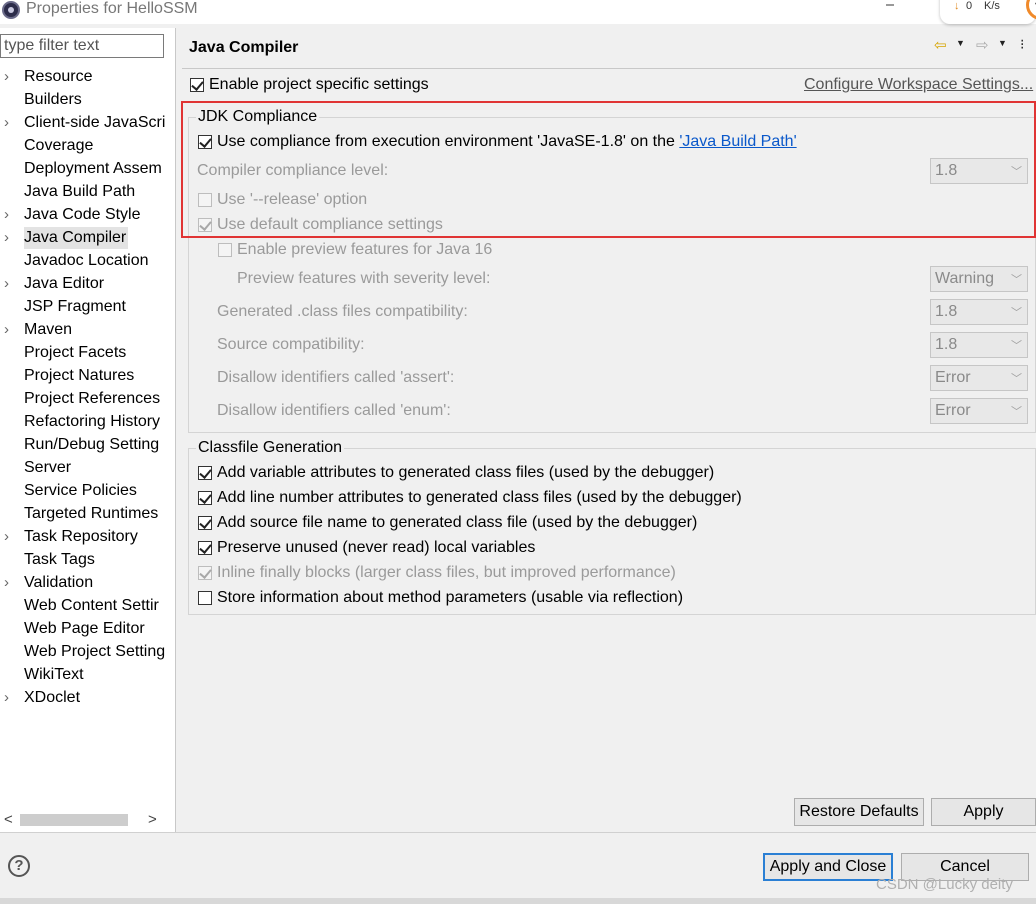  Describe the element at coordinates (982, 45) in the screenshot. I see `forward-arrow-icon: ⇨` at that location.